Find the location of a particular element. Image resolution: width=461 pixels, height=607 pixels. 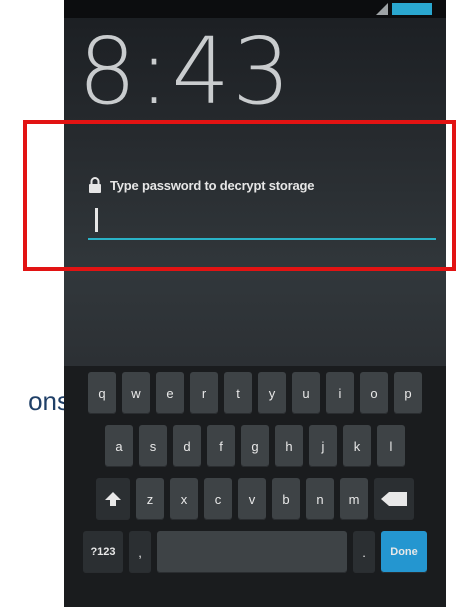

key-f: f is located at coordinates (221, 446).